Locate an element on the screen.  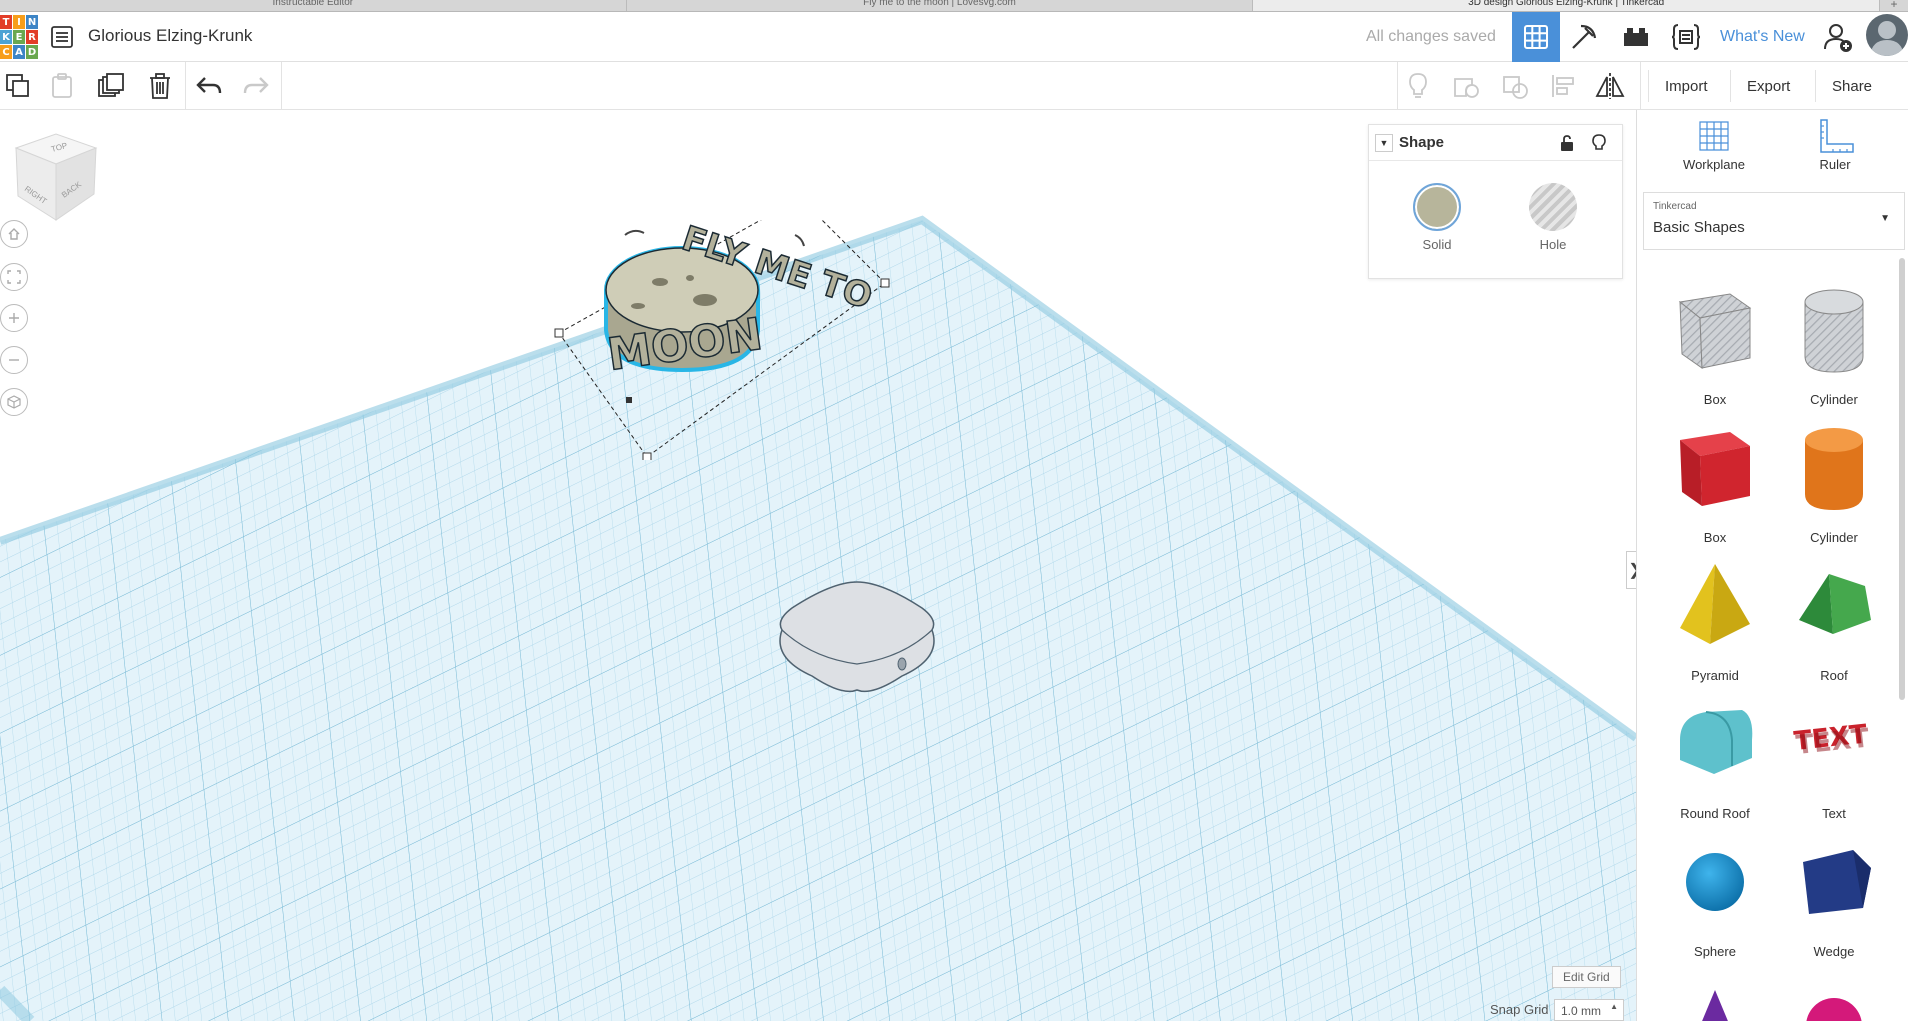
add-user-icon is located at coordinates (1838, 37).